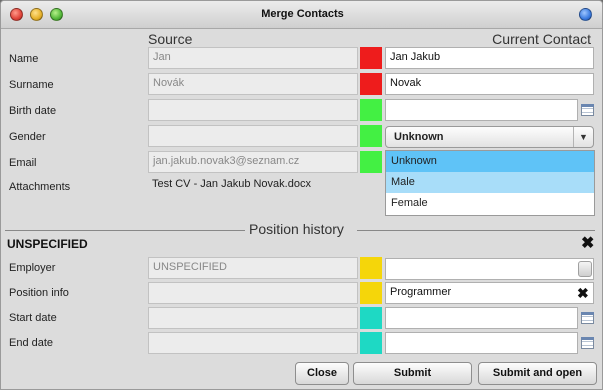  Describe the element at coordinates (253, 136) in the screenshot. I see `source-gender-field` at that location.